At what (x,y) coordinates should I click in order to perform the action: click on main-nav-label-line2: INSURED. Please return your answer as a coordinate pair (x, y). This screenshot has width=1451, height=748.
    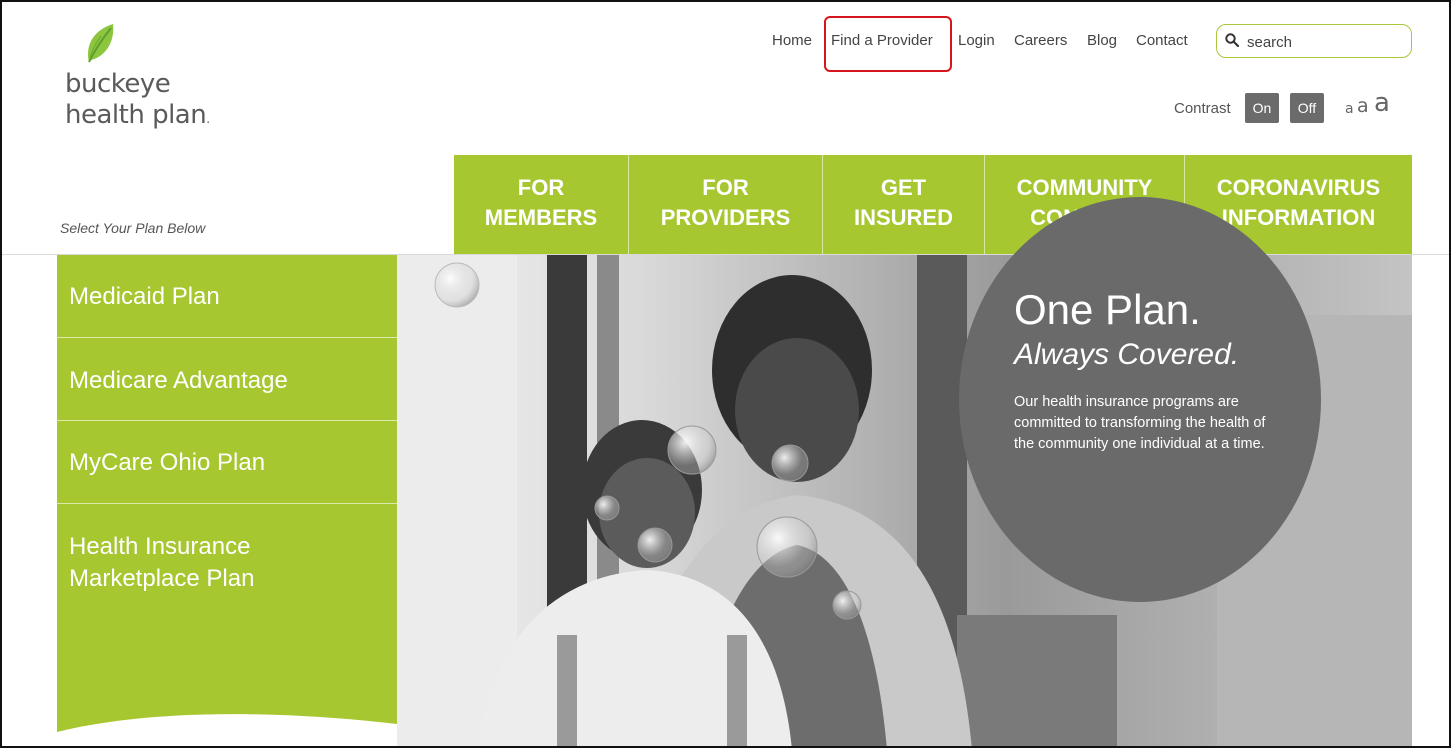
    Looking at the image, I should click on (903, 217).